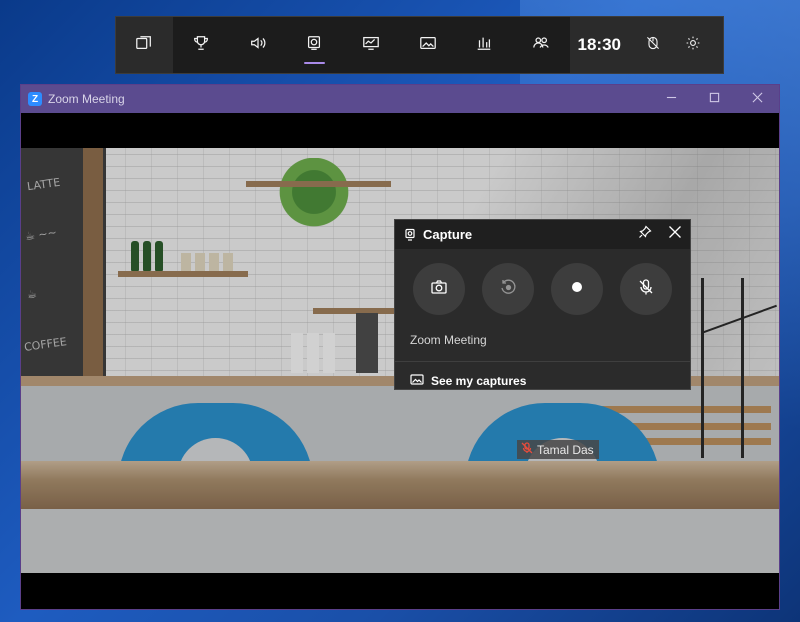 This screenshot has height=622, width=800. I want to click on capture-button, so click(314, 45).